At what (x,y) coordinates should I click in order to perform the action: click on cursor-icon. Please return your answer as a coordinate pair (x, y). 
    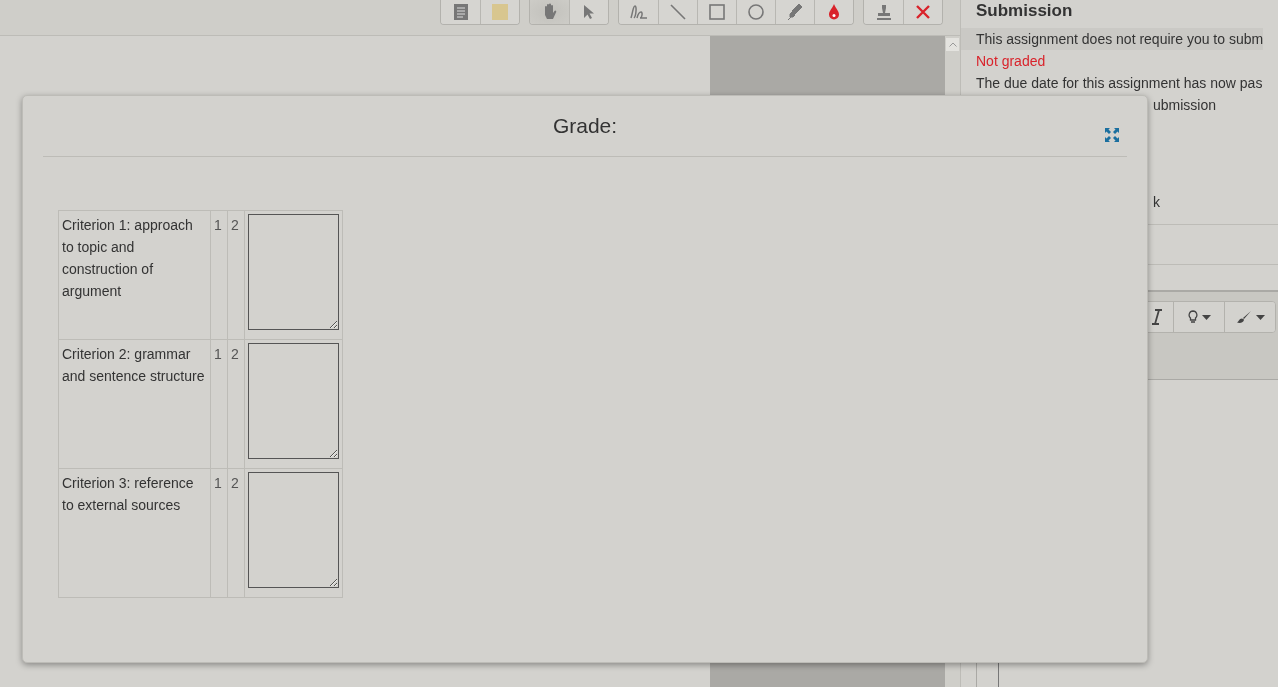
    Looking at the image, I should click on (589, 12).